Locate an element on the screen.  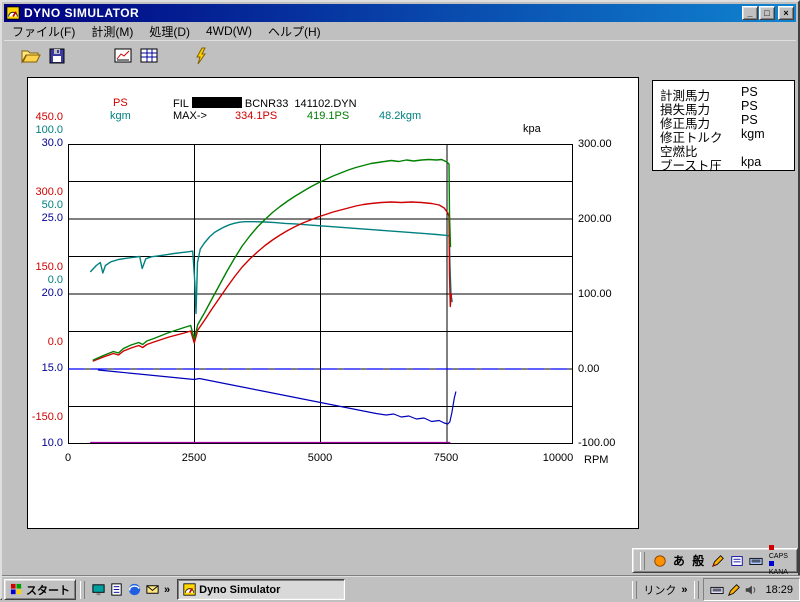
kana-label: KANA is located at coordinates (778, 572).